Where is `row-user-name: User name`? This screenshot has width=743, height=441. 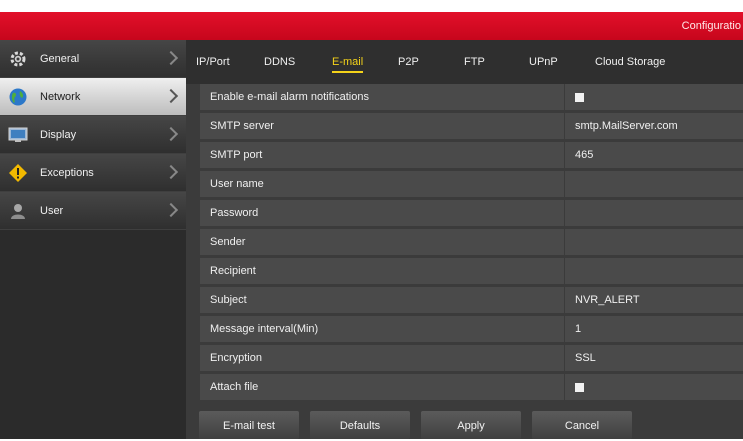
row-user-name: User name is located at coordinates (471, 184).